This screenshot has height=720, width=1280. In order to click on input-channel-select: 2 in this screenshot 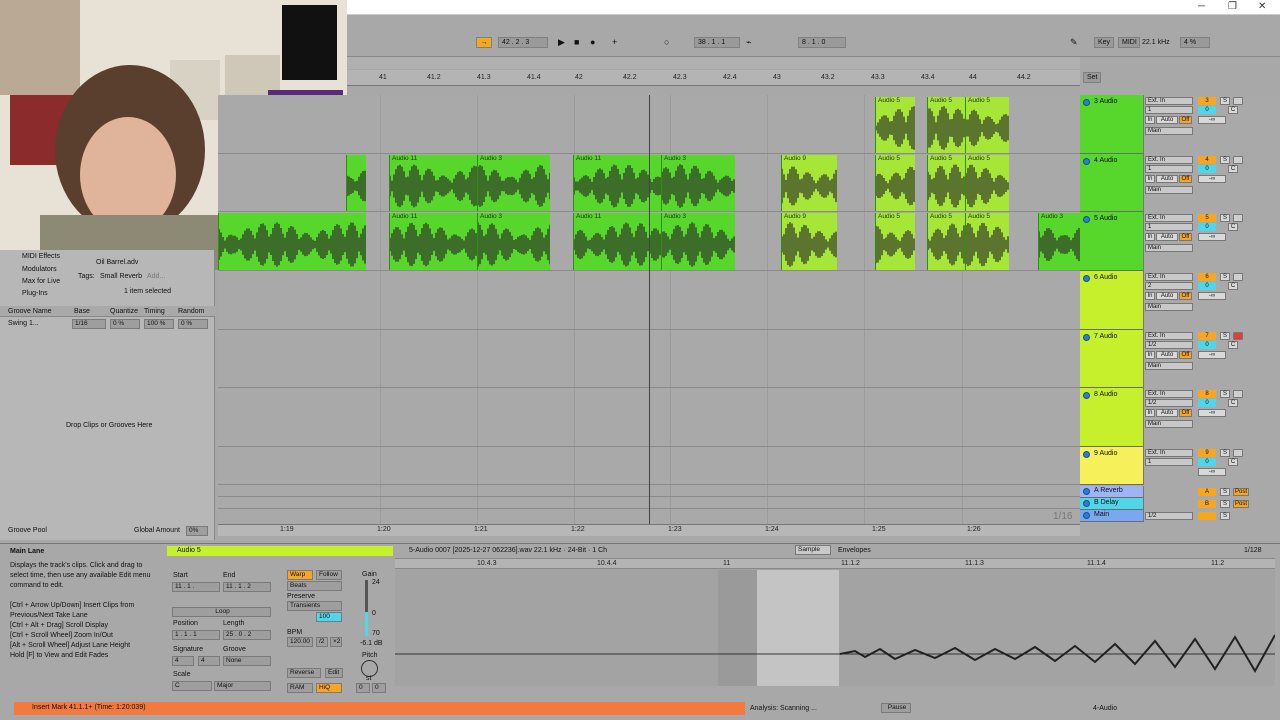, I will do `click(1169, 286)`.